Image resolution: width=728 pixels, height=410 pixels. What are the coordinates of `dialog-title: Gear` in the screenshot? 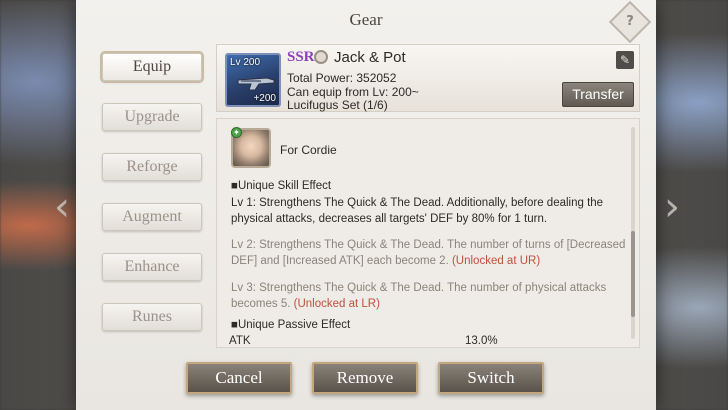 It's located at (366, 19).